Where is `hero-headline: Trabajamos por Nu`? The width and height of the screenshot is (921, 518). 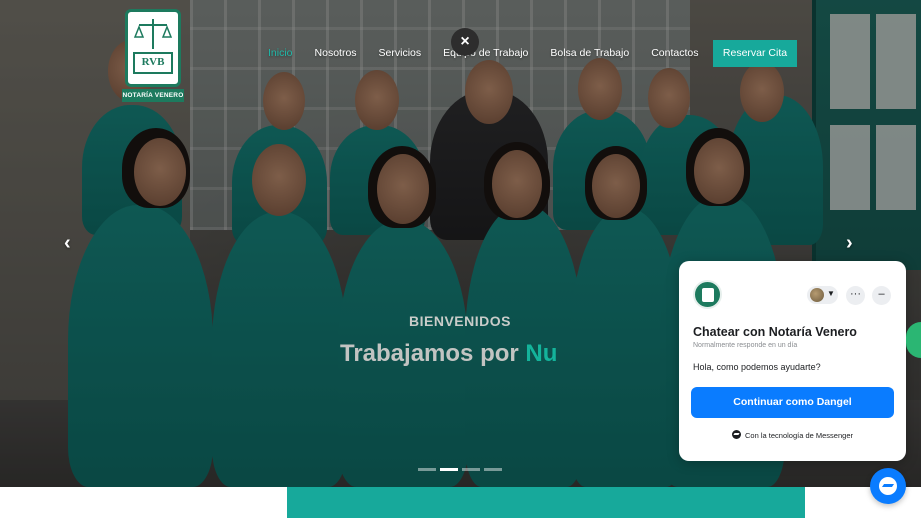
hero-headline: Trabajamos por Nu is located at coordinates (460, 354).